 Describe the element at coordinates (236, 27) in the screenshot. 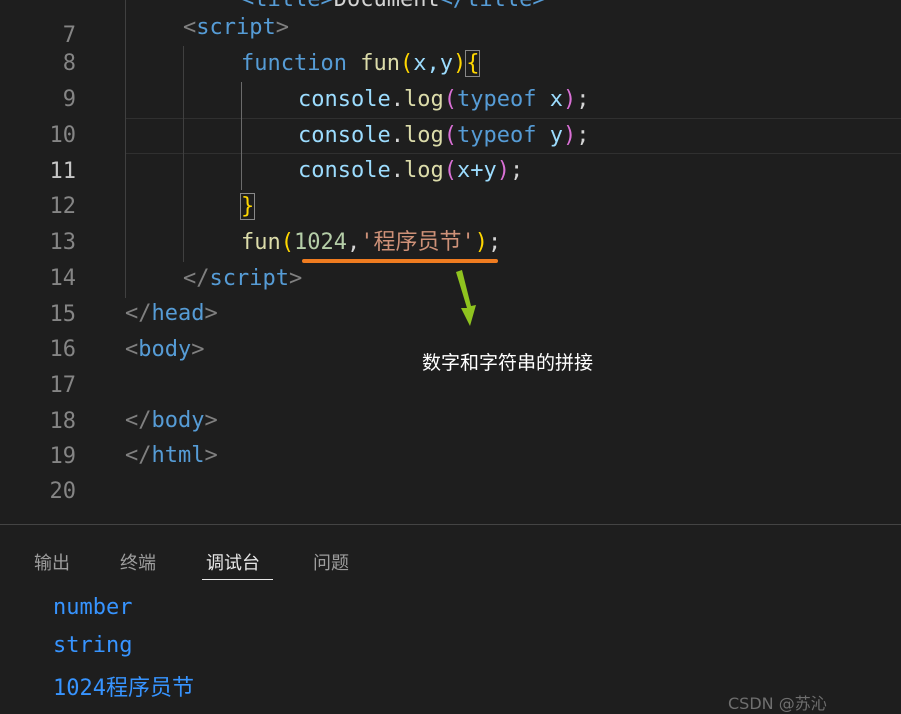

I see `code-content: <script>` at that location.